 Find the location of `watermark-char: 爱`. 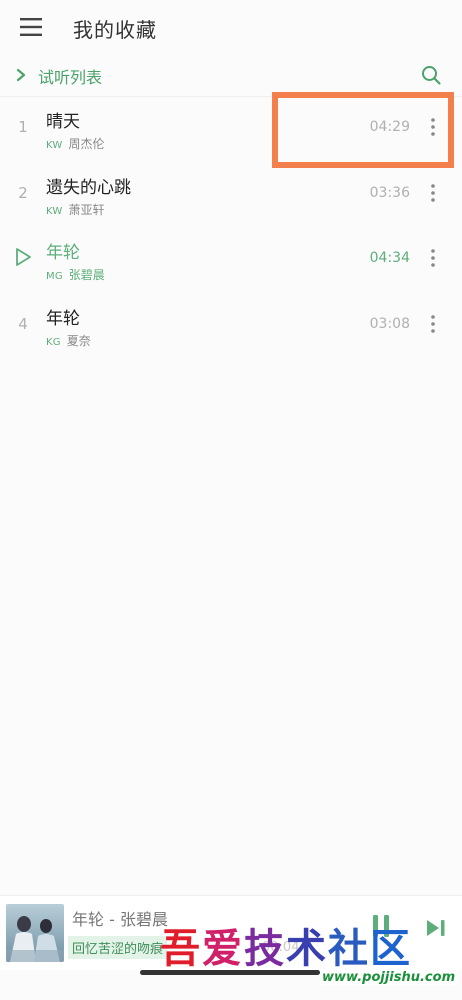

watermark-char: 爱 is located at coordinates (223, 948).